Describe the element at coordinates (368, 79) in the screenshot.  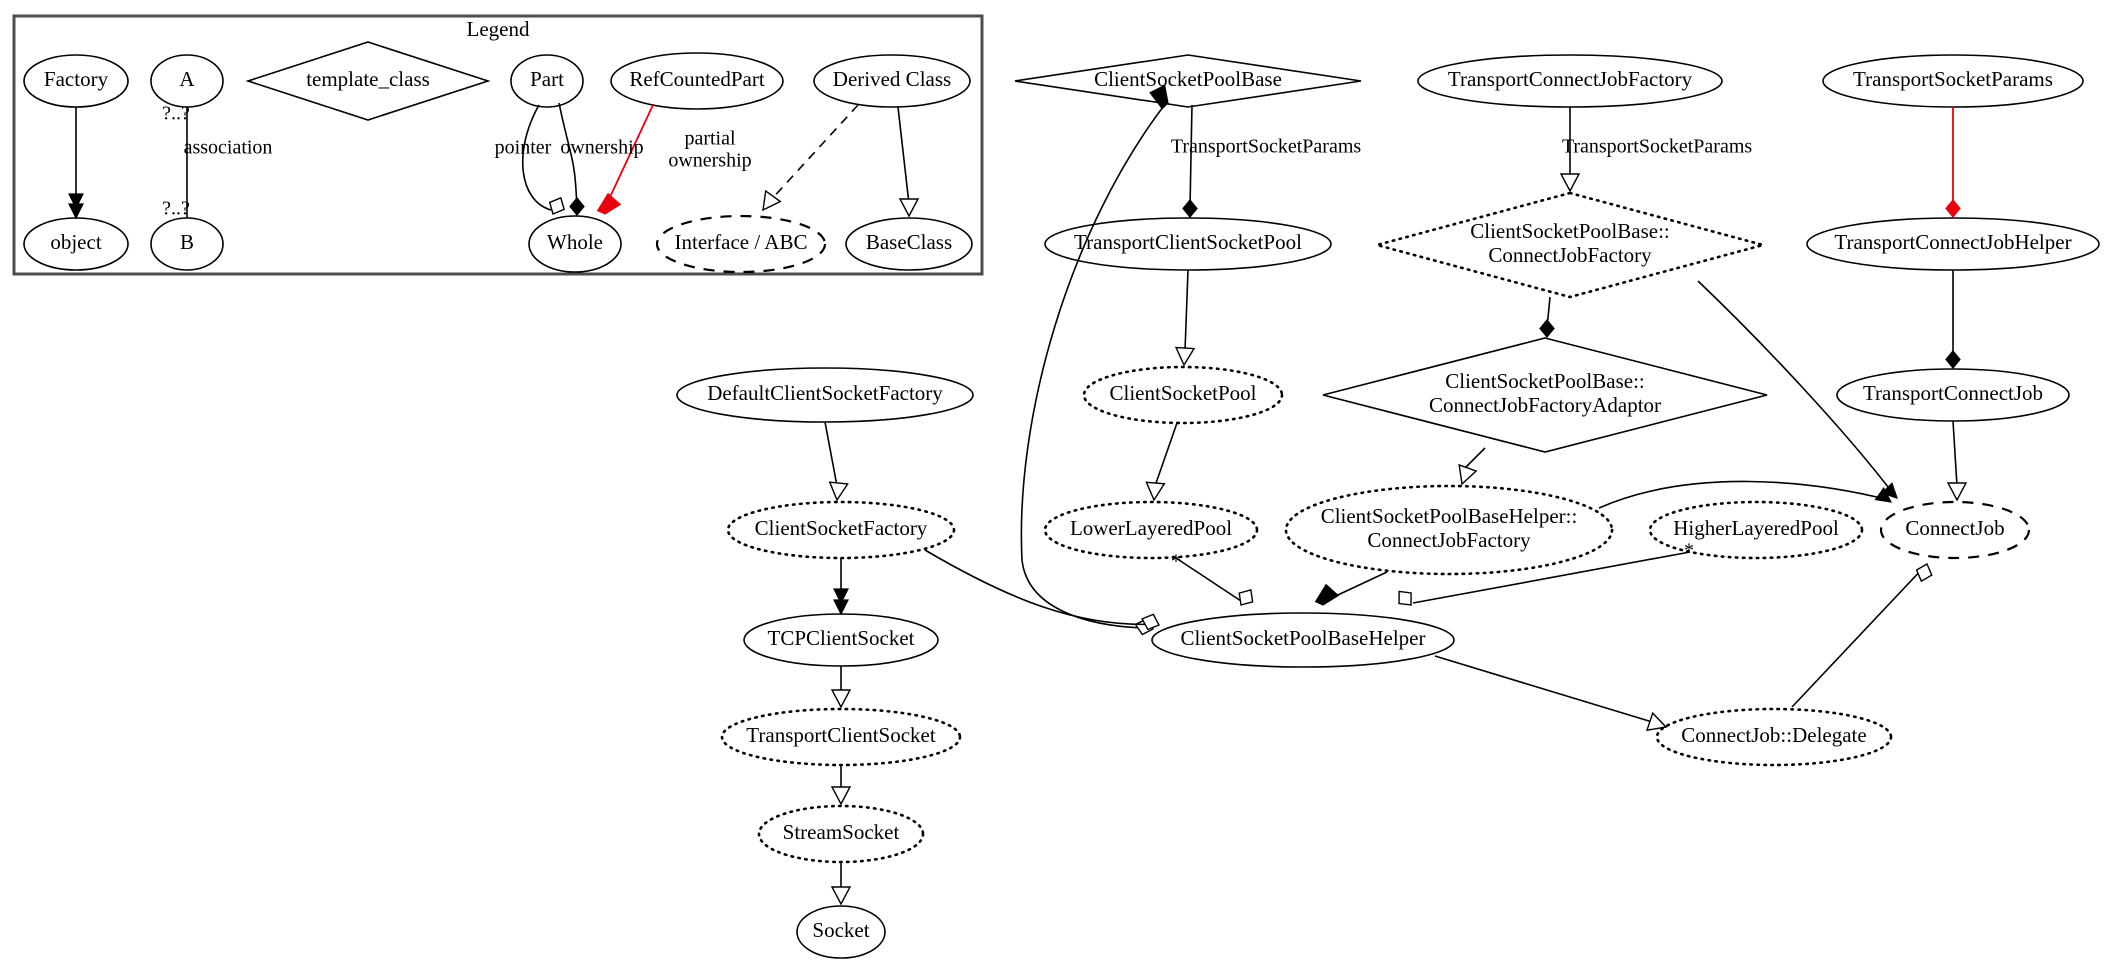
I see `node-label-lg_template: template_class` at that location.